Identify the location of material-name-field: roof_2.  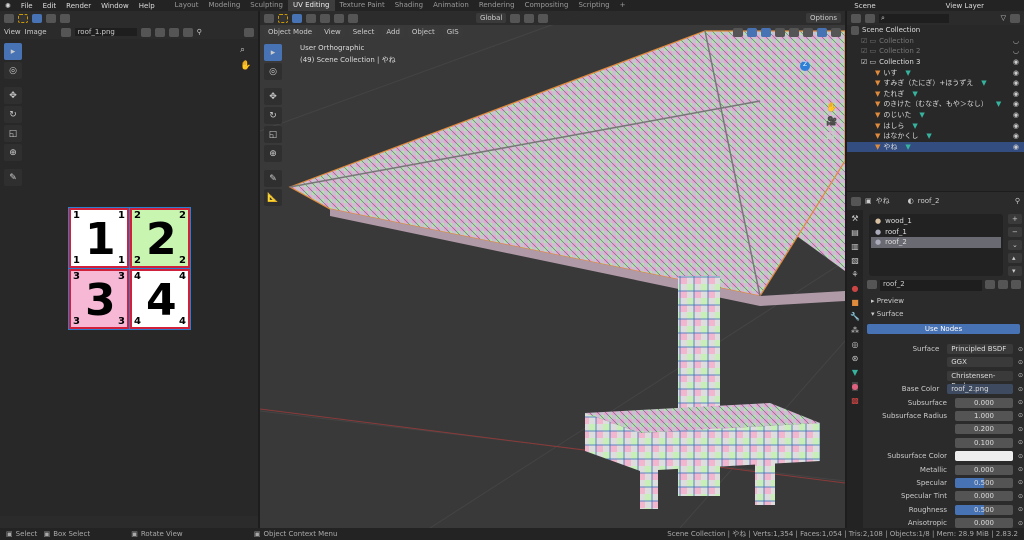
(931, 285).